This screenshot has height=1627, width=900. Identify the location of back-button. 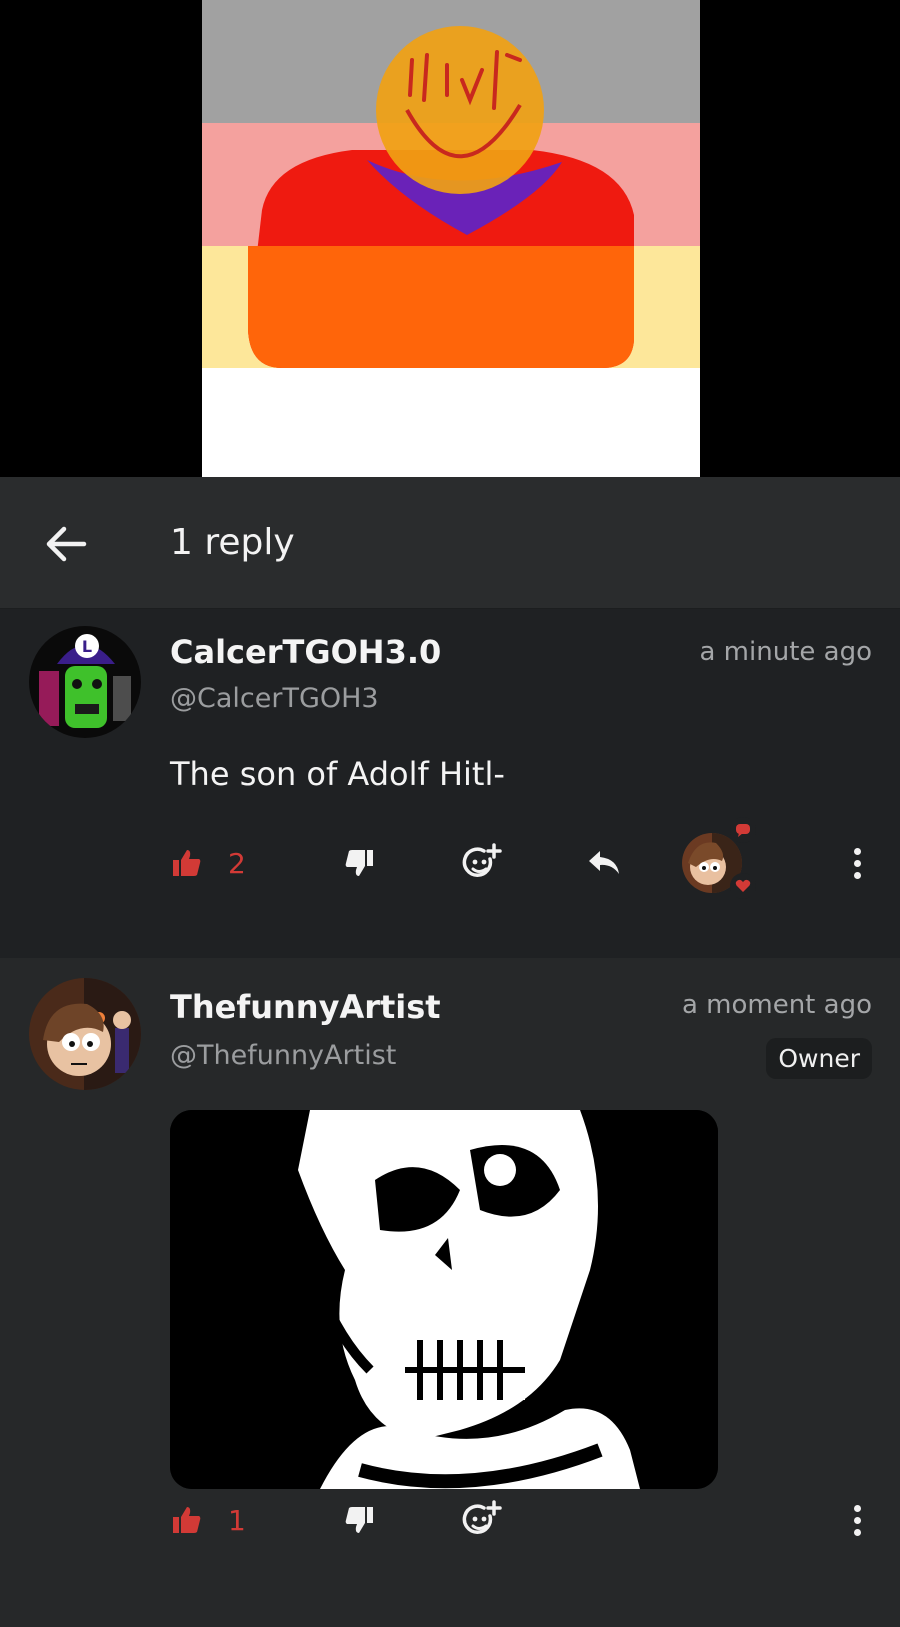
(66, 544).